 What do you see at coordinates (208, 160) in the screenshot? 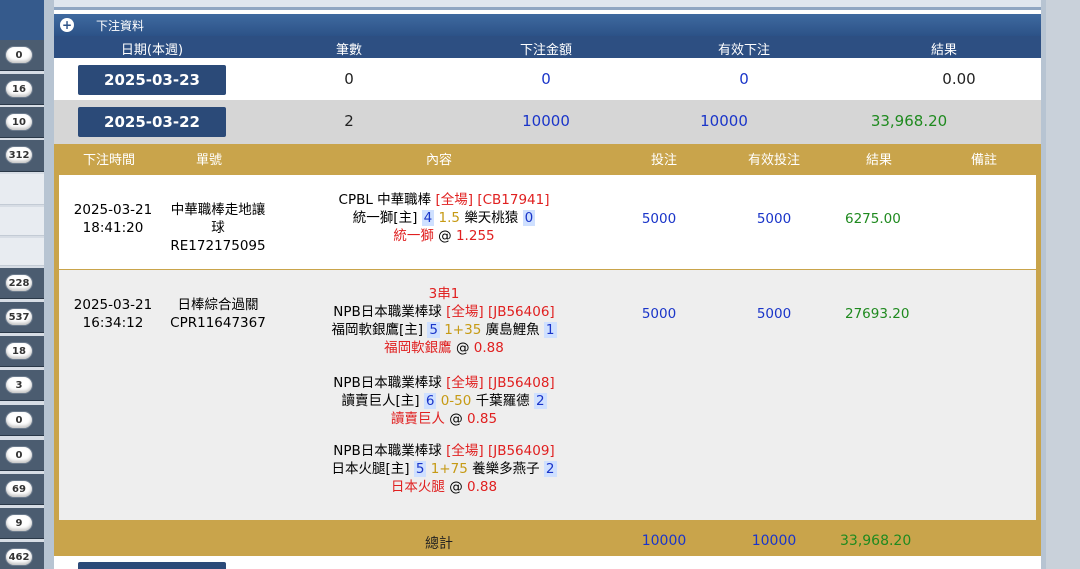
I see `col-order-no: 單號` at bounding box center [208, 160].